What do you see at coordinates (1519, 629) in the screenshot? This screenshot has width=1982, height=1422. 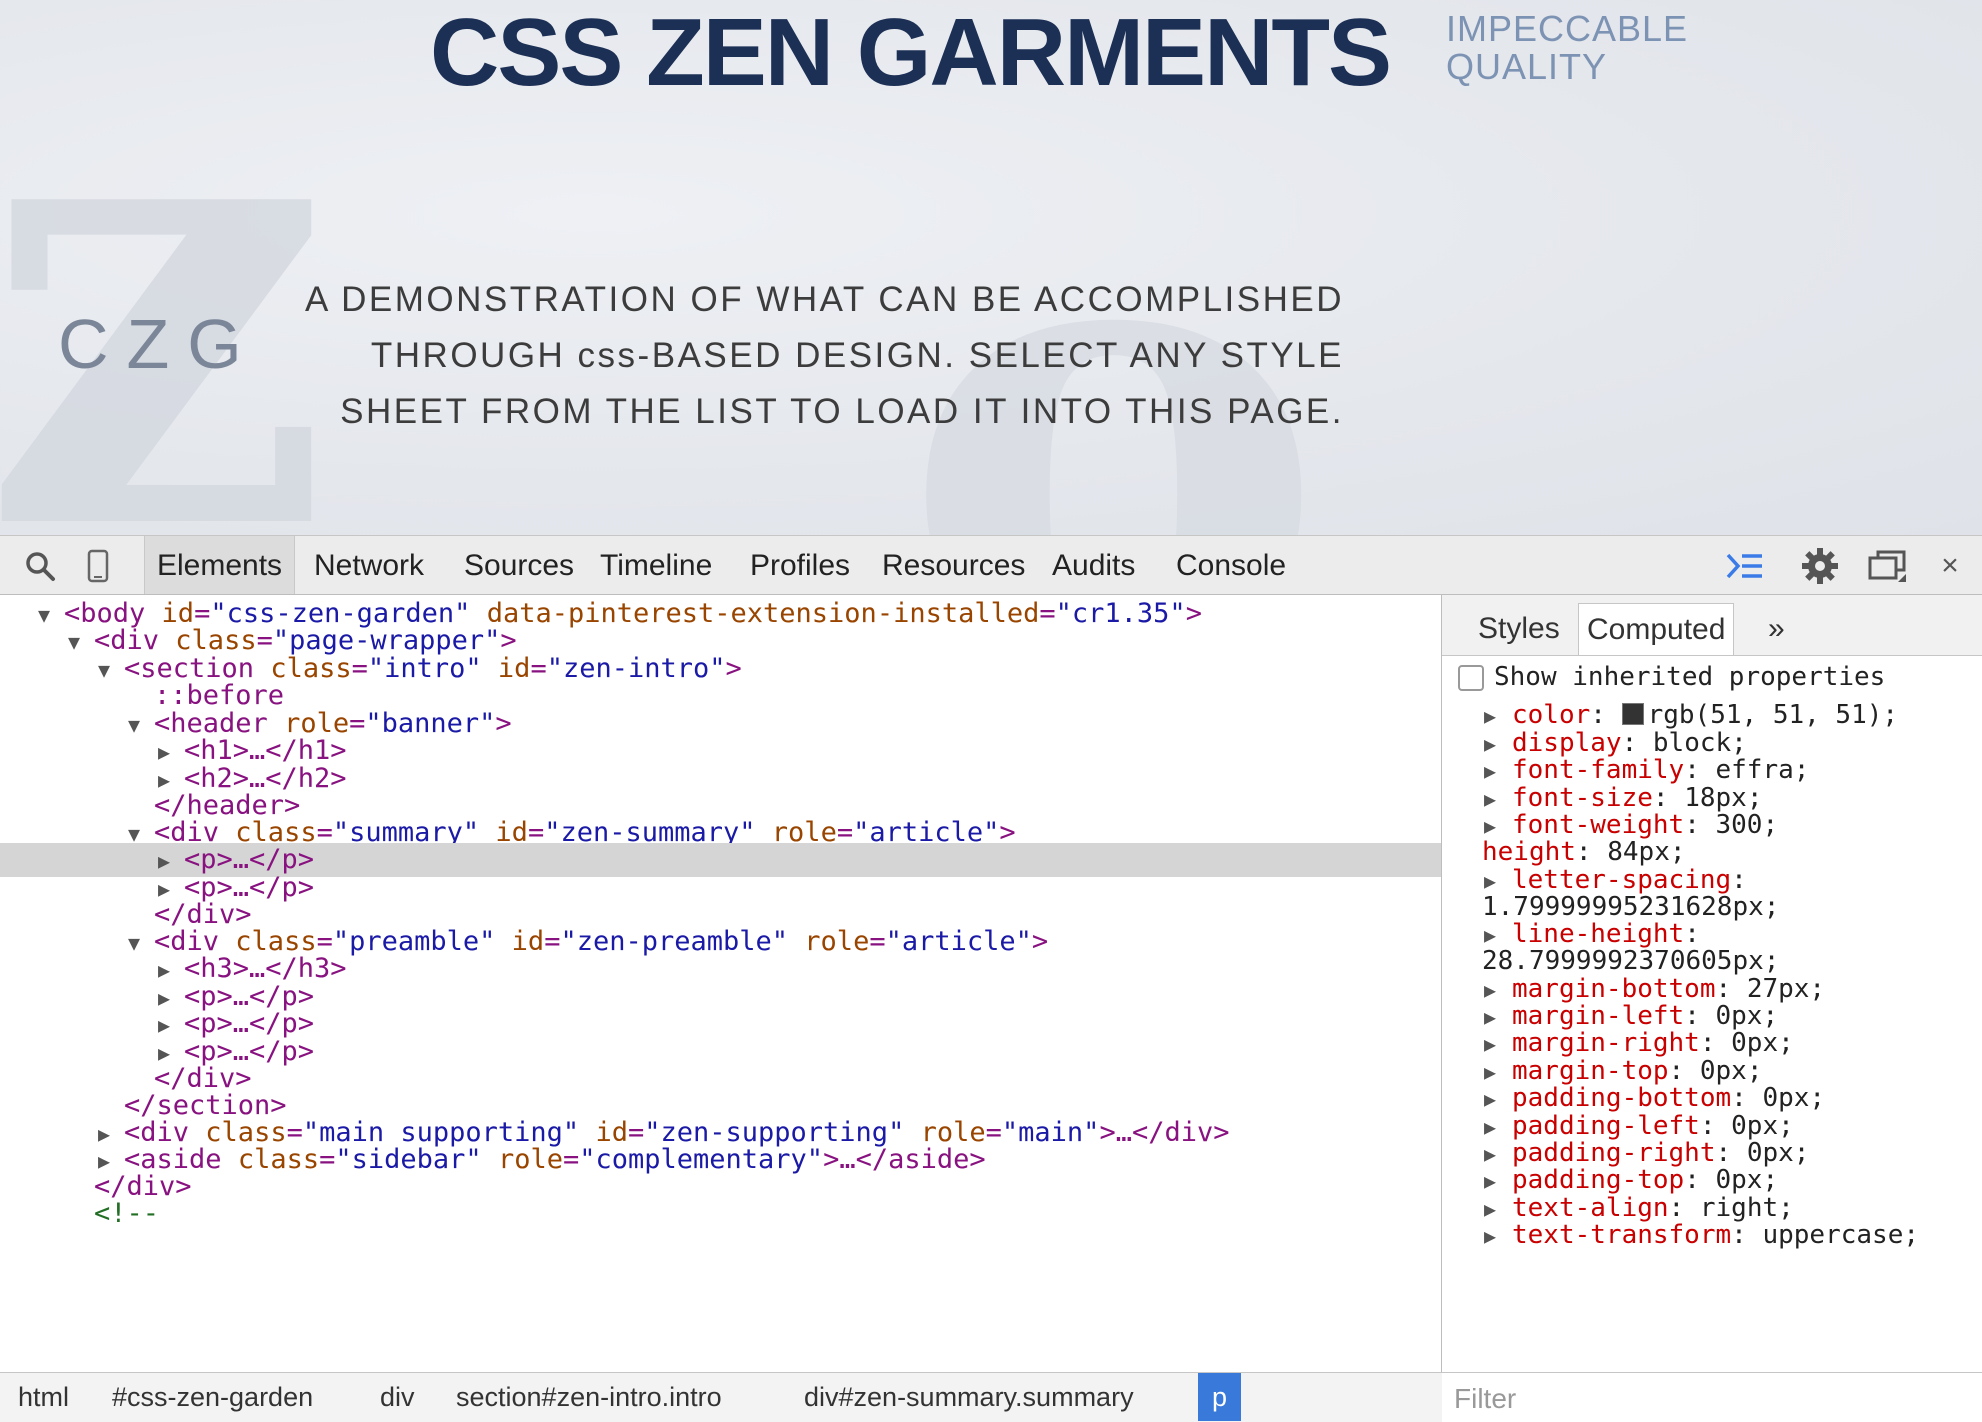 I see `tab-styles: Styles` at bounding box center [1519, 629].